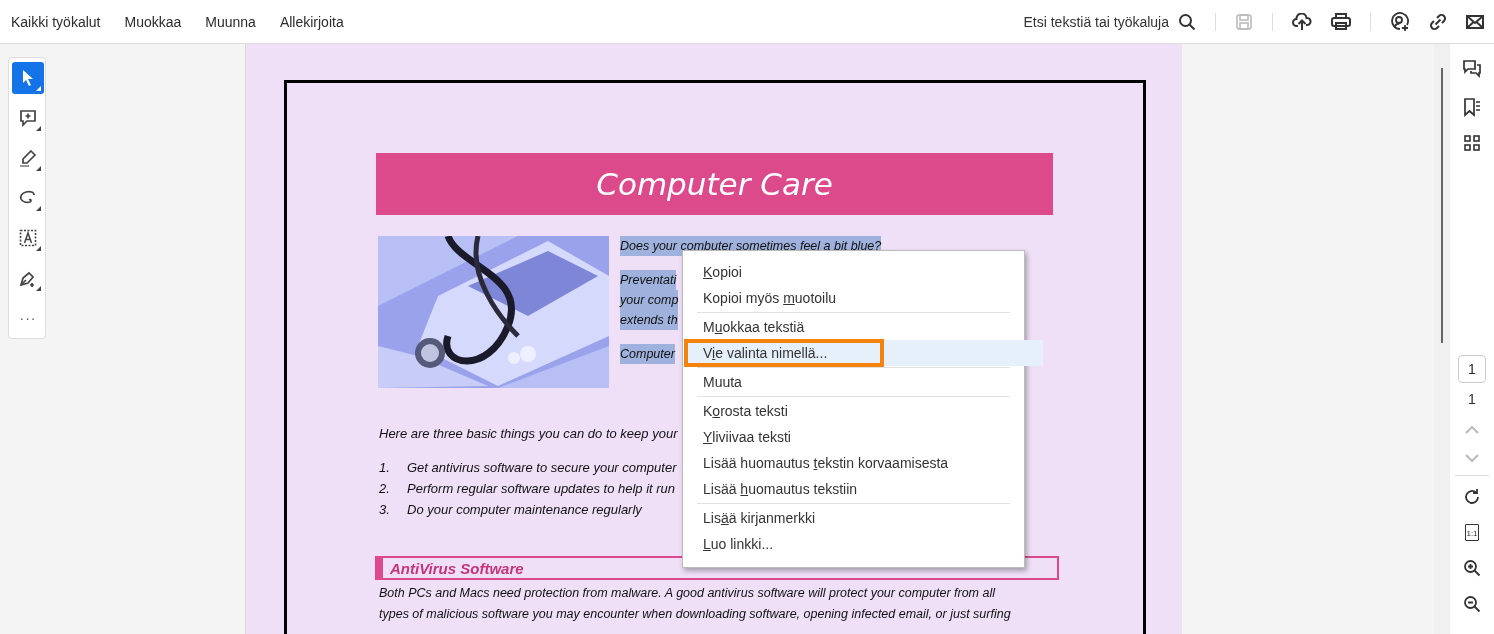 Image resolution: width=1494 pixels, height=634 pixels. I want to click on document-title: Computer Care, so click(714, 184).